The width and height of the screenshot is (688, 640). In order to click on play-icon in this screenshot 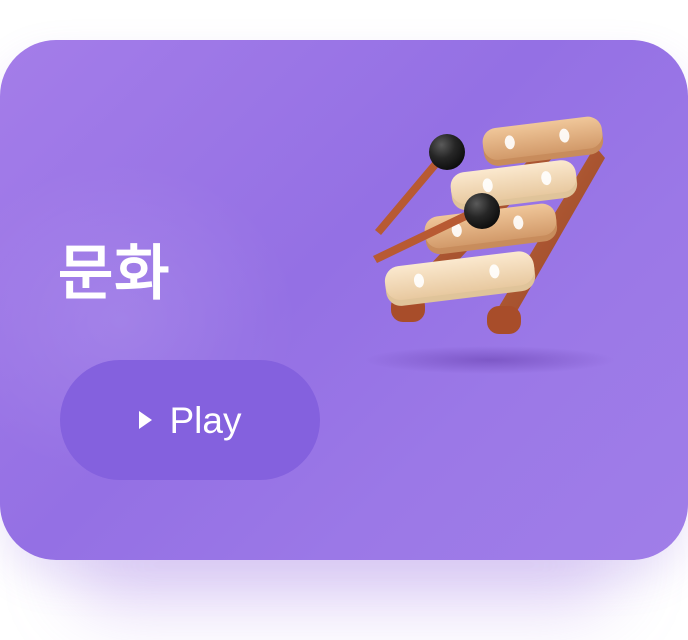, I will do `click(145, 420)`.